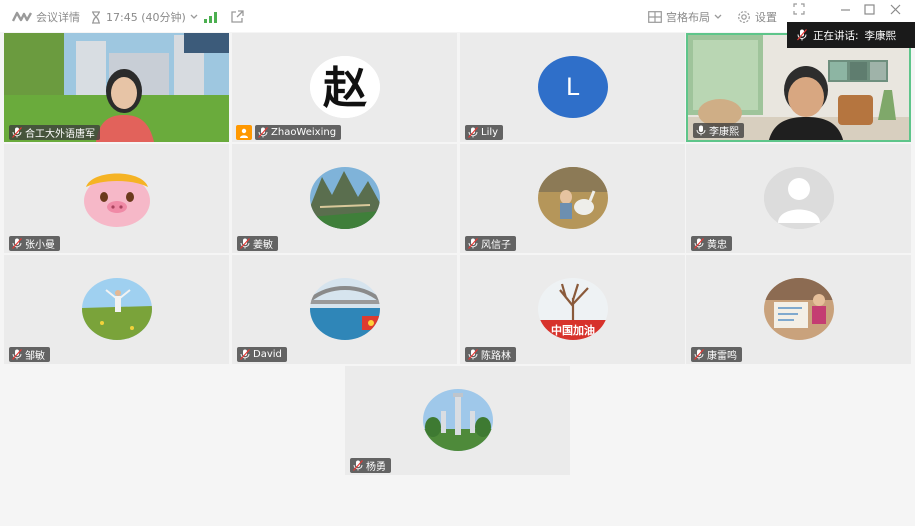  I want to click on participant-tile: L Lily, so click(572, 87).